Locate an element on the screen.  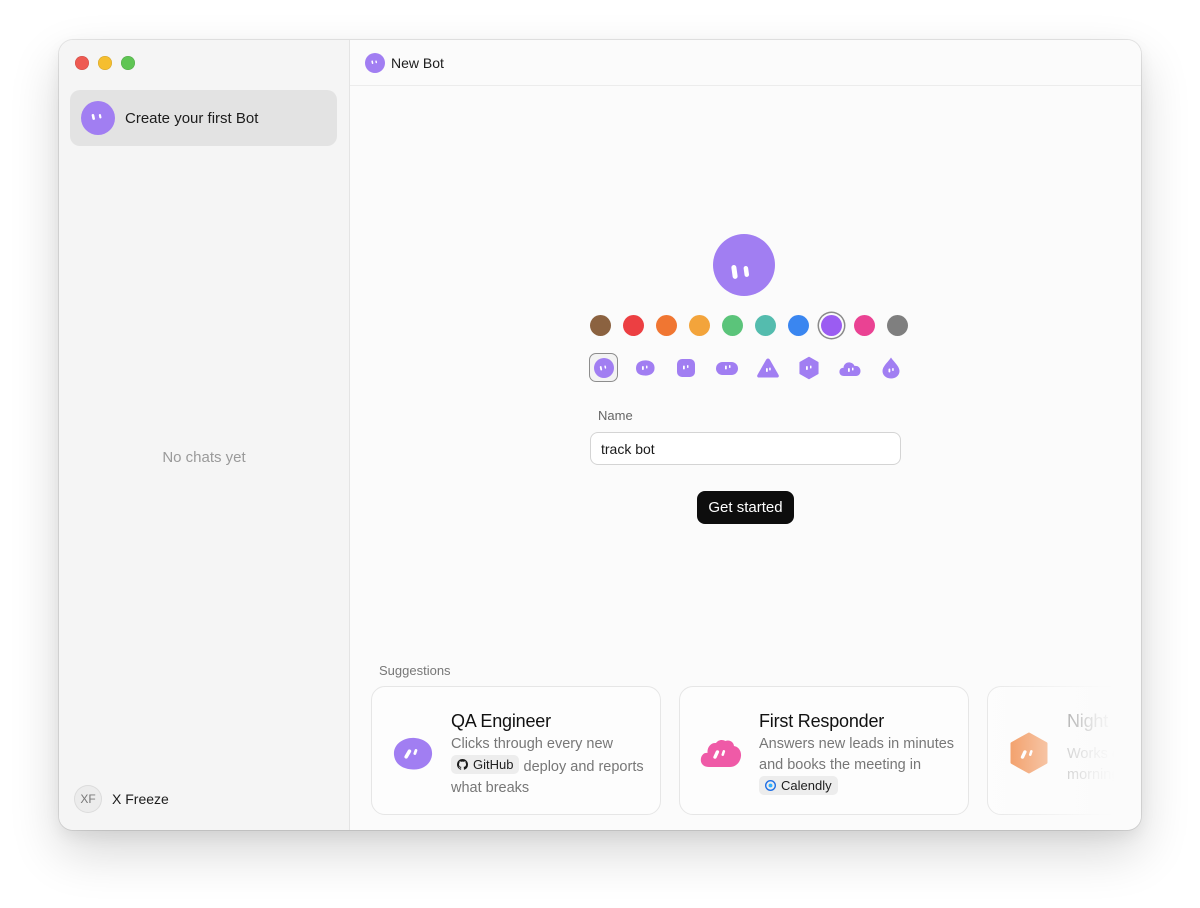
calendly-integration-chip: Calendly is located at coordinates (798, 785).